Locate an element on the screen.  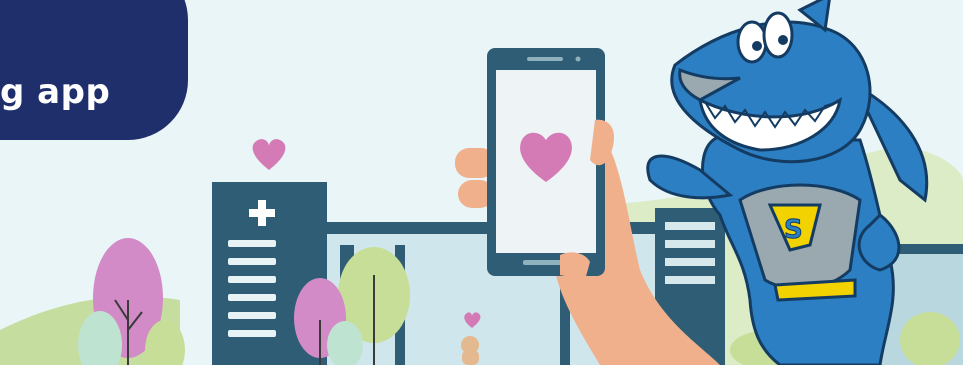
banner-title: g app is located at coordinates (55, 92).